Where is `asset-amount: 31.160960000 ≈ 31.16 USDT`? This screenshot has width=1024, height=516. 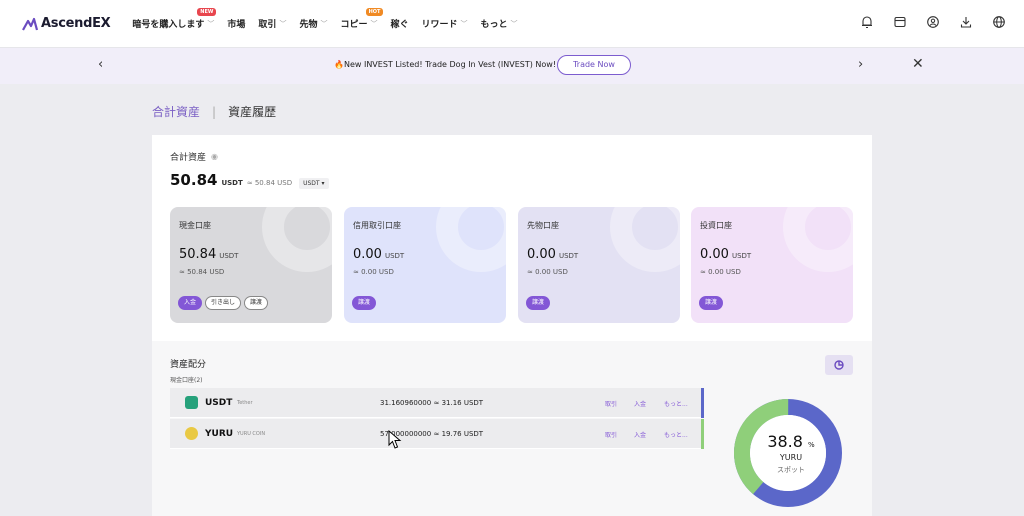 asset-amount: 31.160960000 ≈ 31.16 USDT is located at coordinates (431, 403).